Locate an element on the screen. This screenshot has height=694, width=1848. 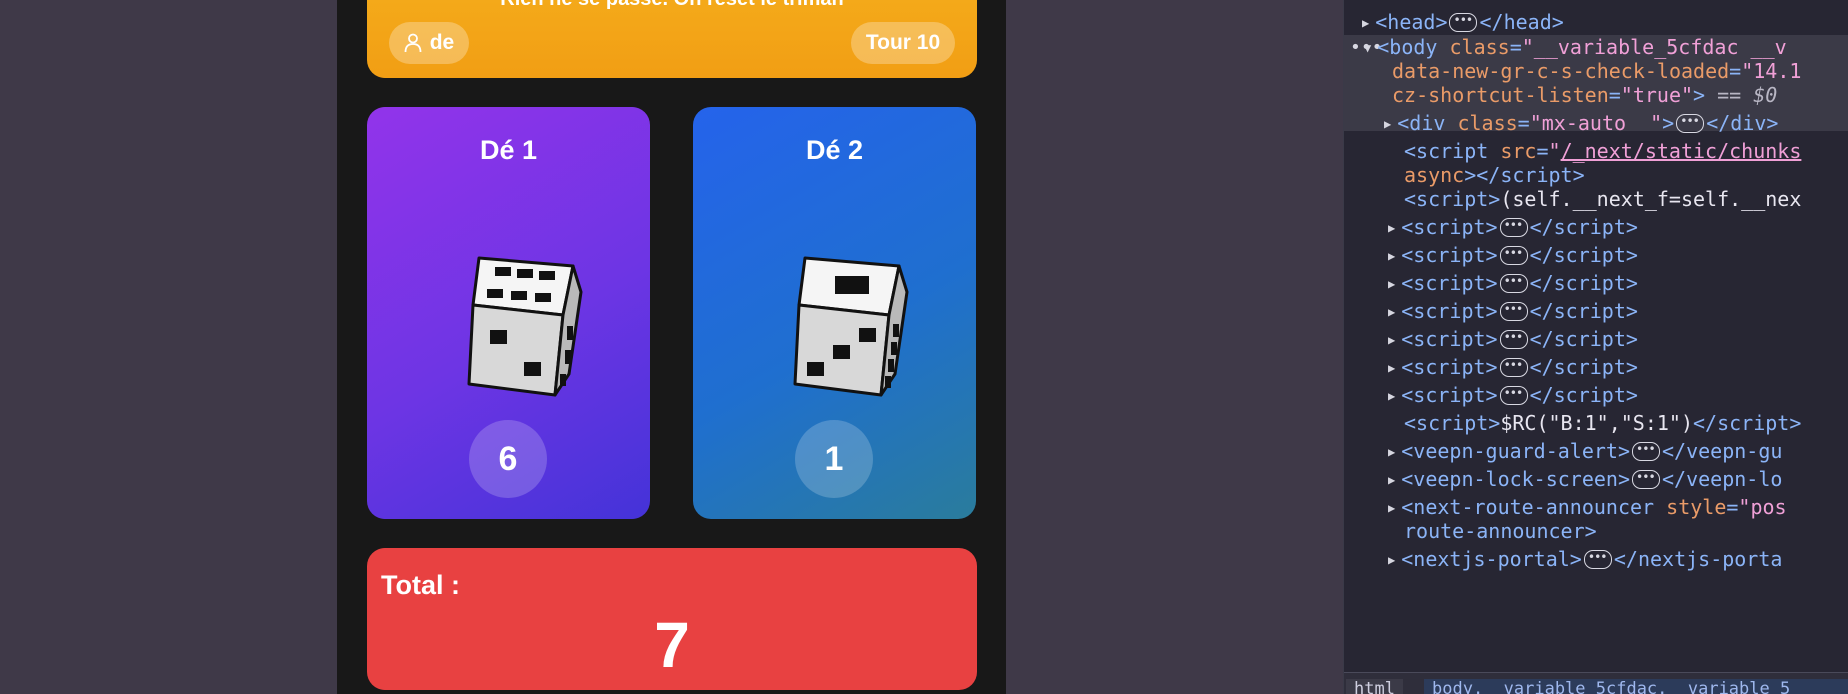
die-2-card: Dé 2 1 is located at coordinates (834, 313).